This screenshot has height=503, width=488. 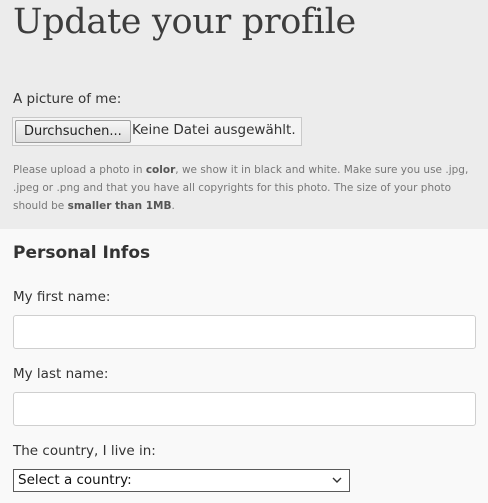 I want to click on help-text-emphasis: smaller than 1MB, so click(x=119, y=206).